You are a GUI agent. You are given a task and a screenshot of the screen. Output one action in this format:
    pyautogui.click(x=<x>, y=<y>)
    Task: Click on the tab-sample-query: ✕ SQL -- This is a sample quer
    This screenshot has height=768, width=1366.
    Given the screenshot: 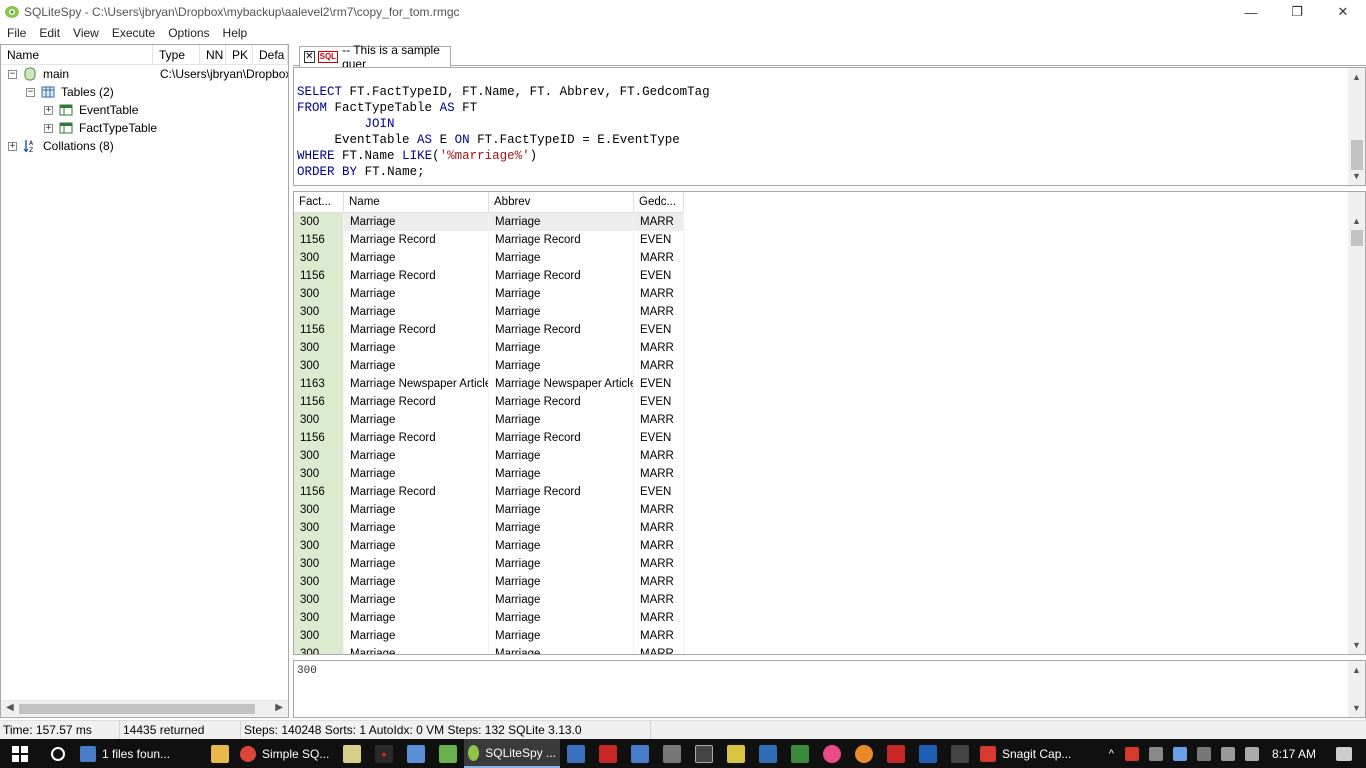 What is the action you would take?
    pyautogui.click(x=375, y=57)
    